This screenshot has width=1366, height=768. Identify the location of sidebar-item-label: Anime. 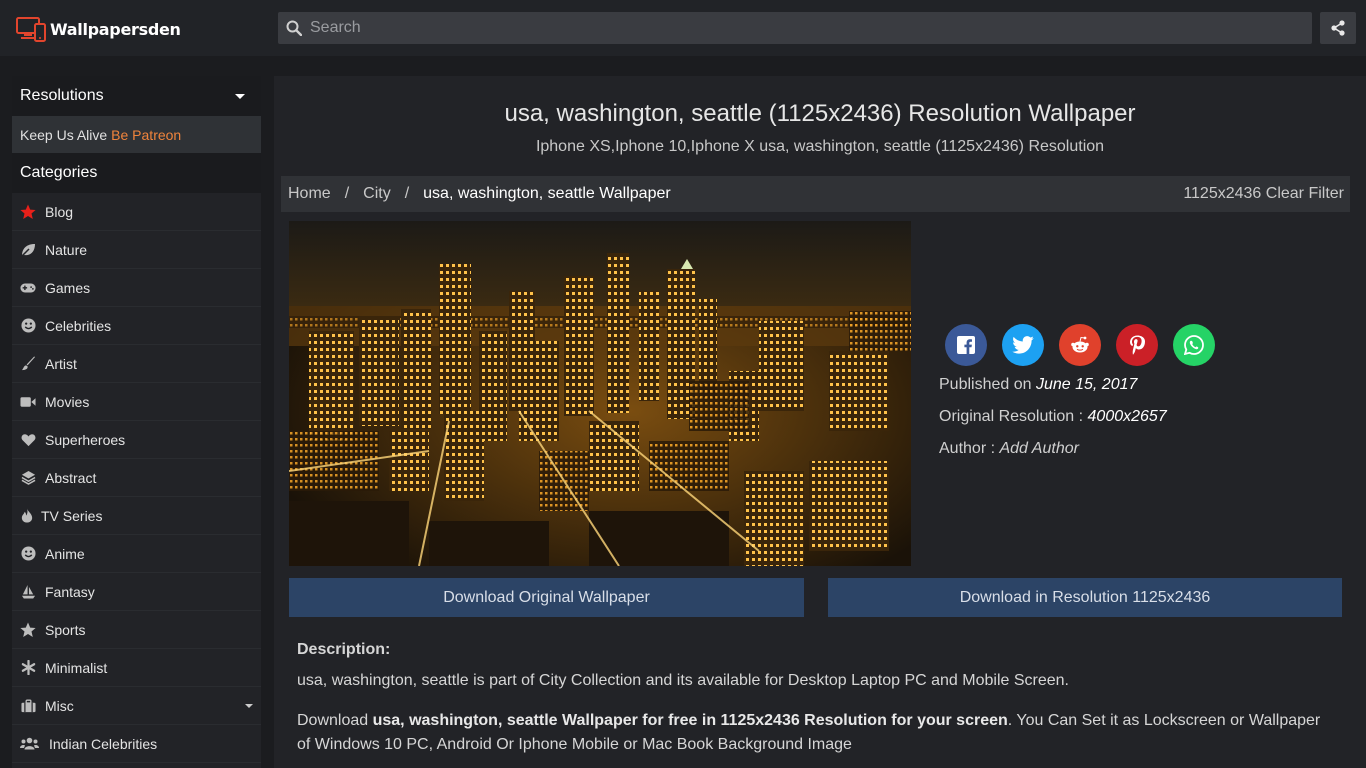
(65, 553).